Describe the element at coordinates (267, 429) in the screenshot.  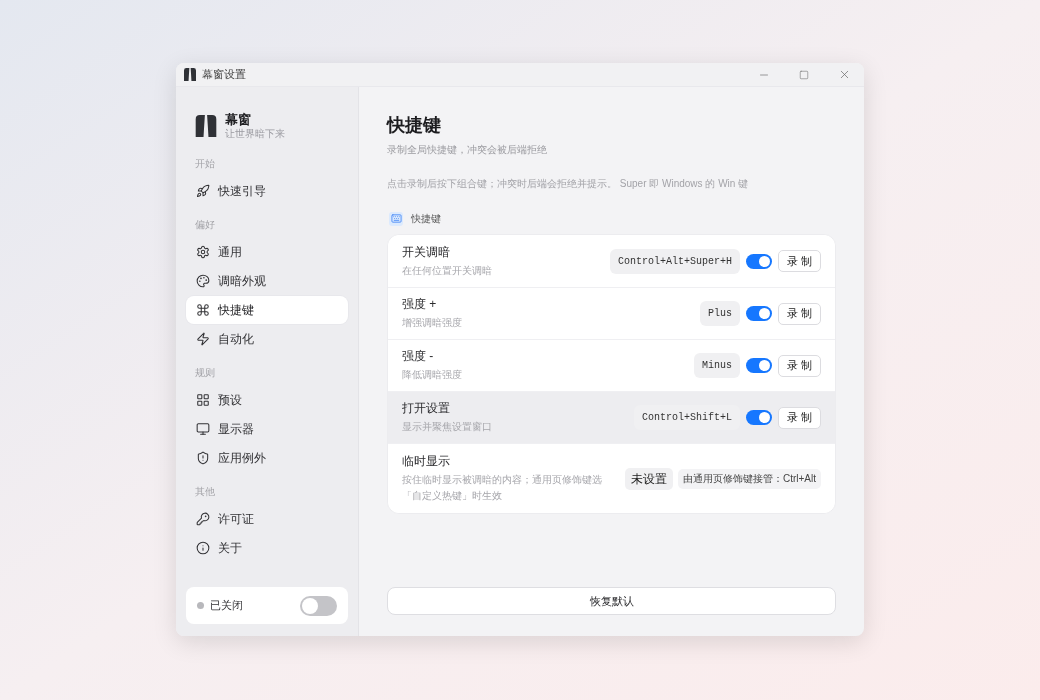
I see `sidebar-item: 显示器` at that location.